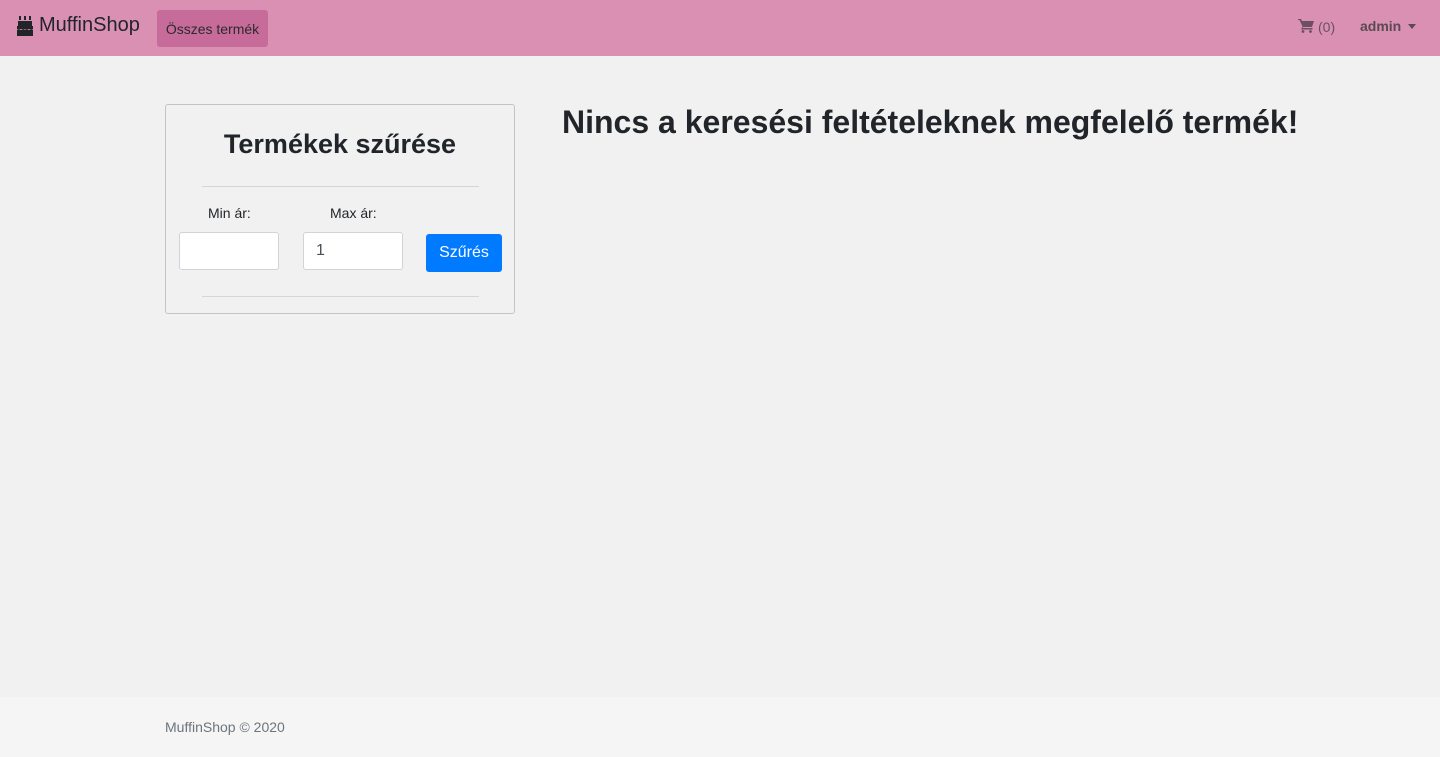 The image size is (1440, 757). What do you see at coordinates (353, 251) in the screenshot?
I see `max-price-input` at bounding box center [353, 251].